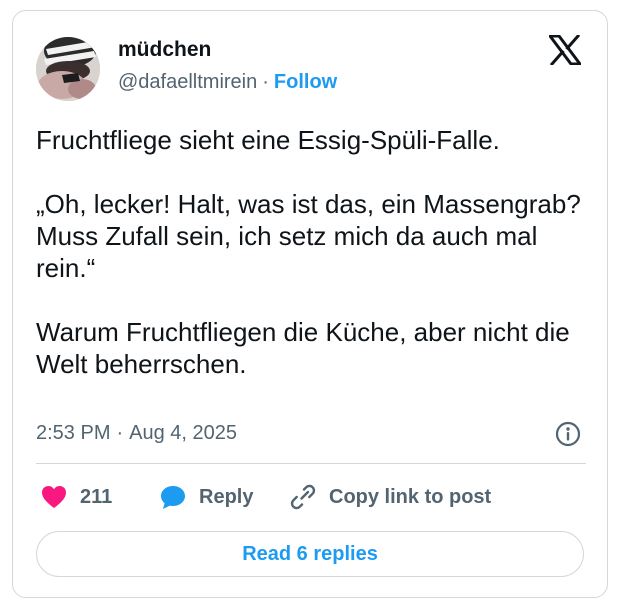  I want to click on reply-button: Reply, so click(206, 497).